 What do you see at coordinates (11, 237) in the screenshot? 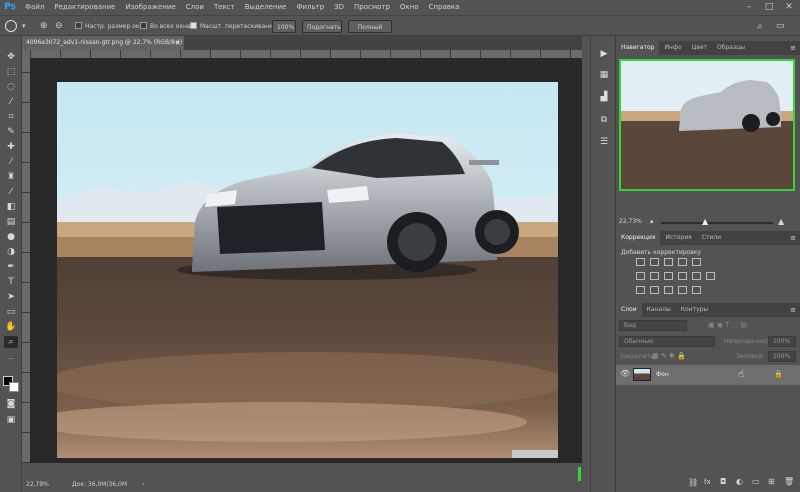
I see `blur-tool-icon: ●` at bounding box center [11, 237].